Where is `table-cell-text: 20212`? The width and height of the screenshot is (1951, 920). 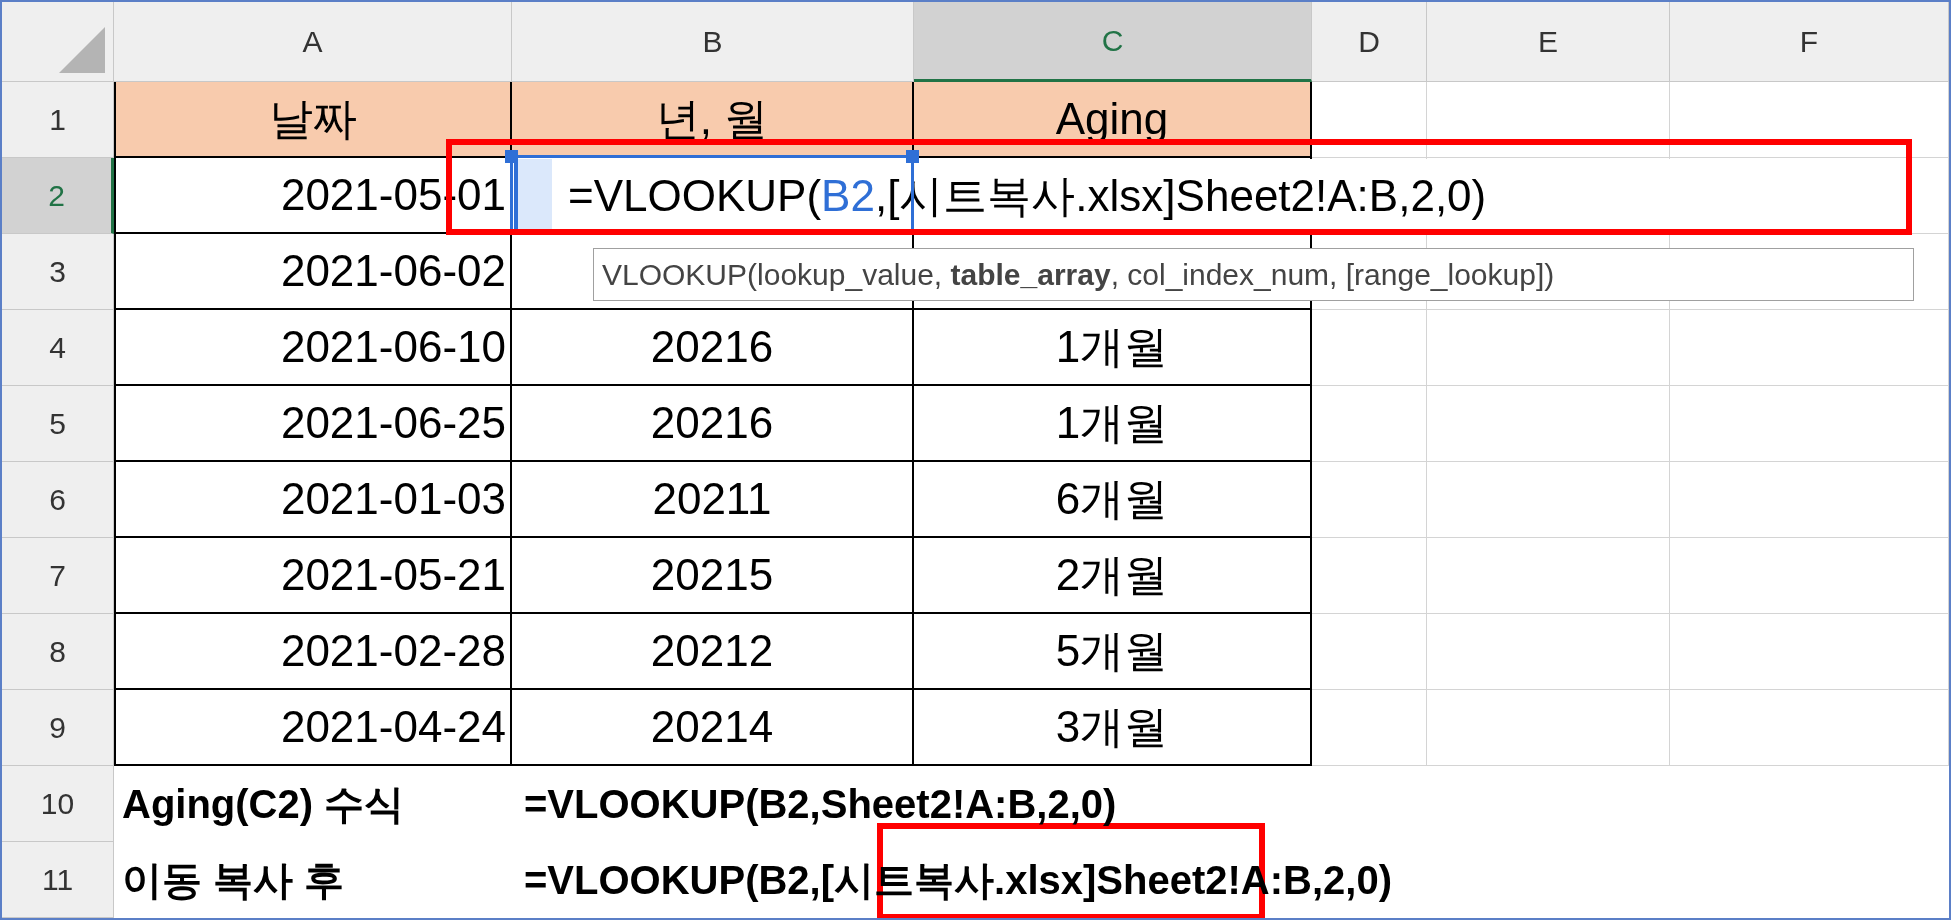
table-cell-text: 20212 is located at coordinates (712, 651).